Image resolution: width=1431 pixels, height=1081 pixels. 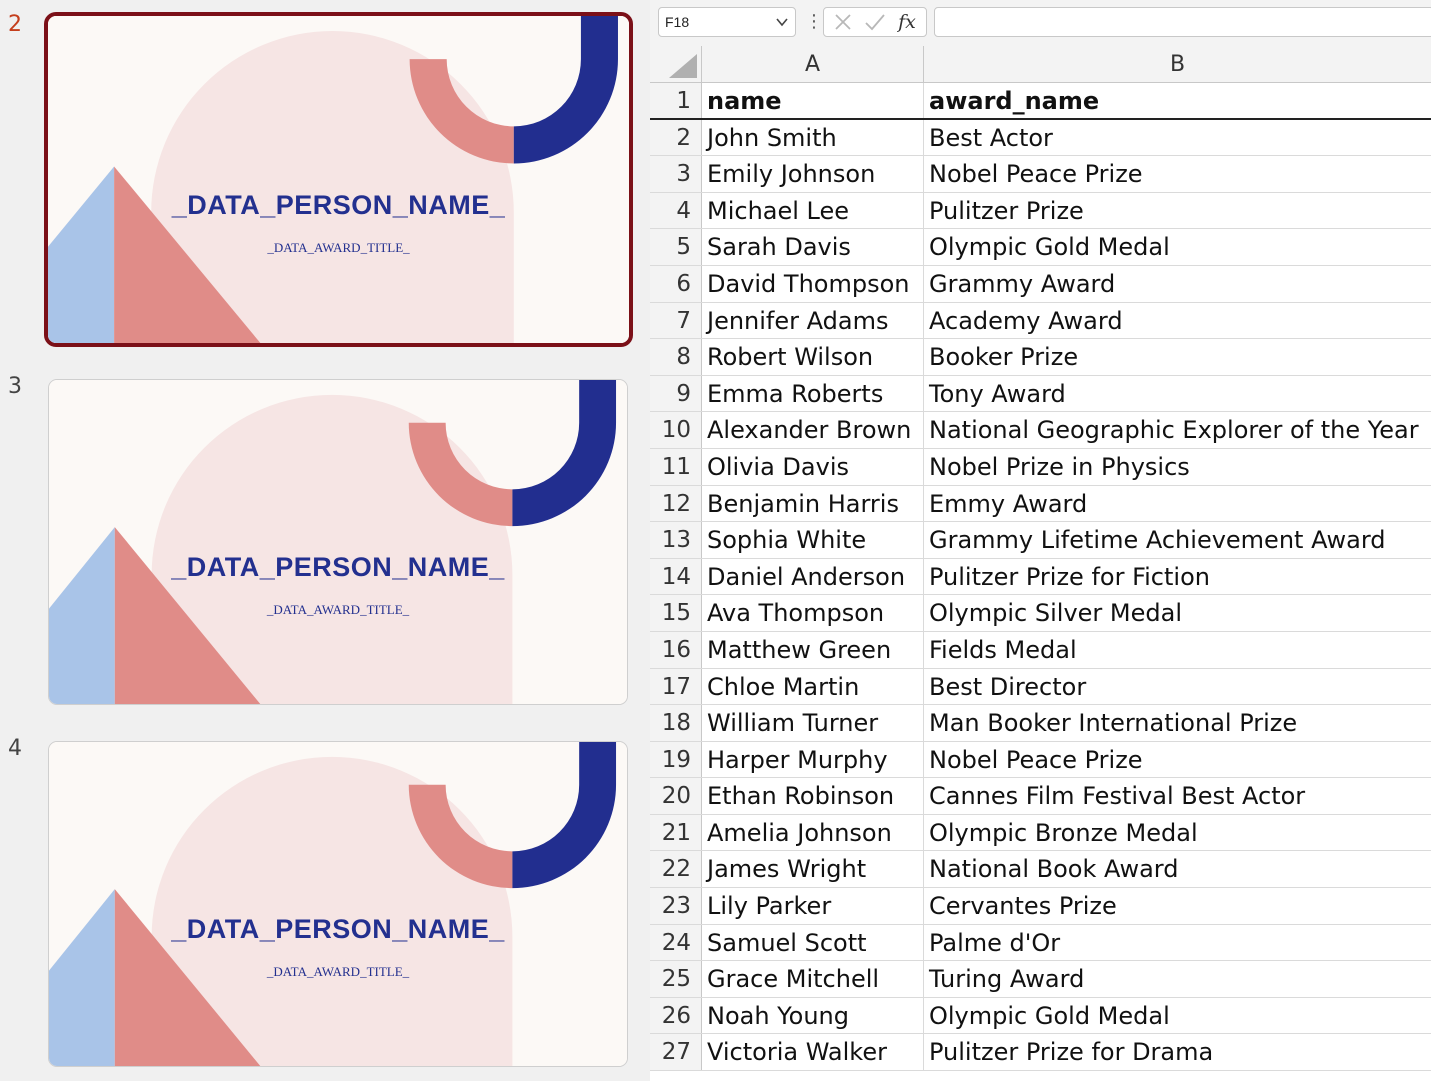 What do you see at coordinates (338, 179) in the screenshot?
I see `slide-thumbnail-2: _DATA_PERSON_NAME_ _DATA_AWARD_TITLE_` at bounding box center [338, 179].